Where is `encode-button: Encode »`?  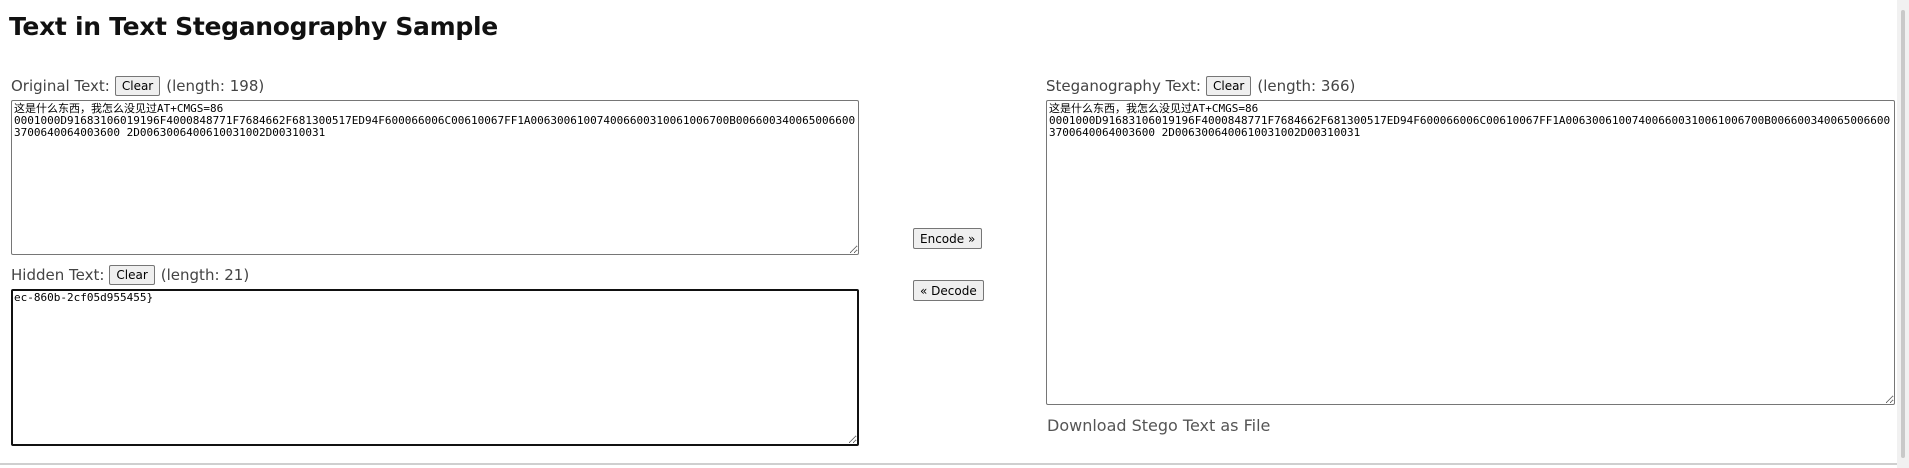 encode-button: Encode » is located at coordinates (948, 238).